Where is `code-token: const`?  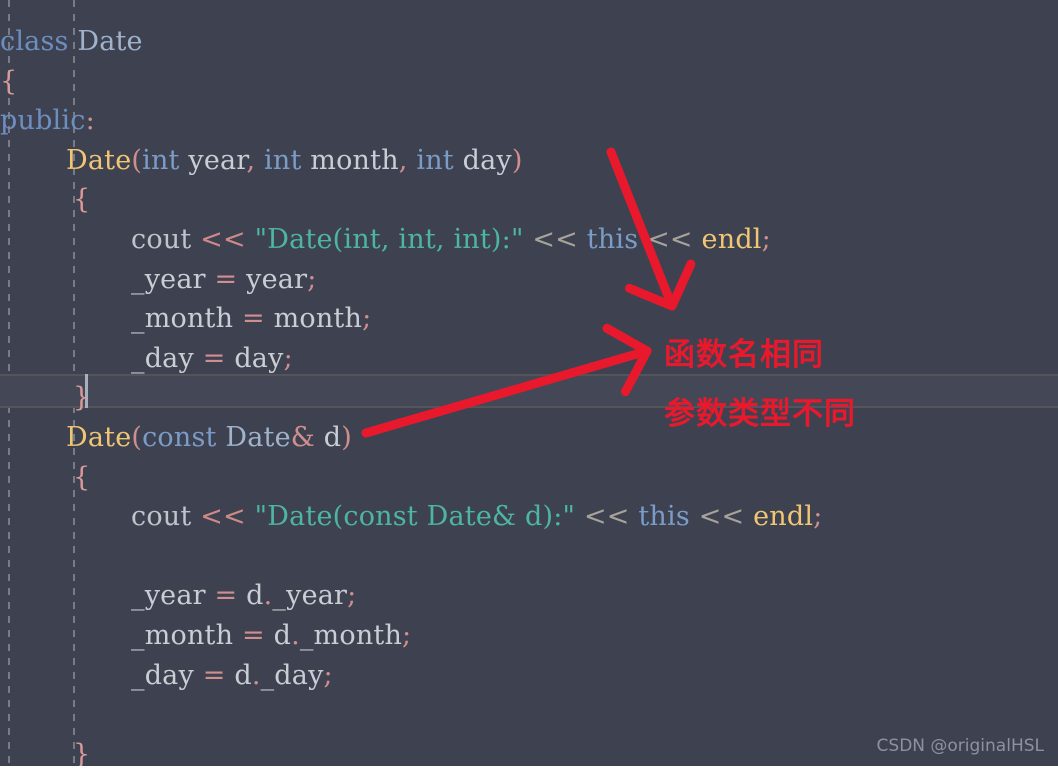 code-token: const is located at coordinates (179, 437).